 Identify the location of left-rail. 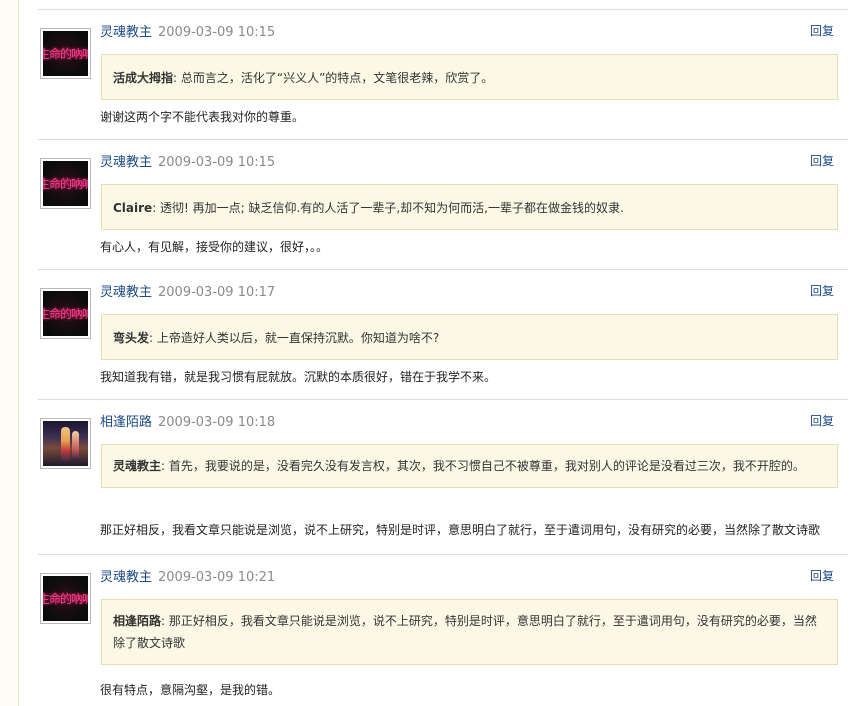
(9, 353).